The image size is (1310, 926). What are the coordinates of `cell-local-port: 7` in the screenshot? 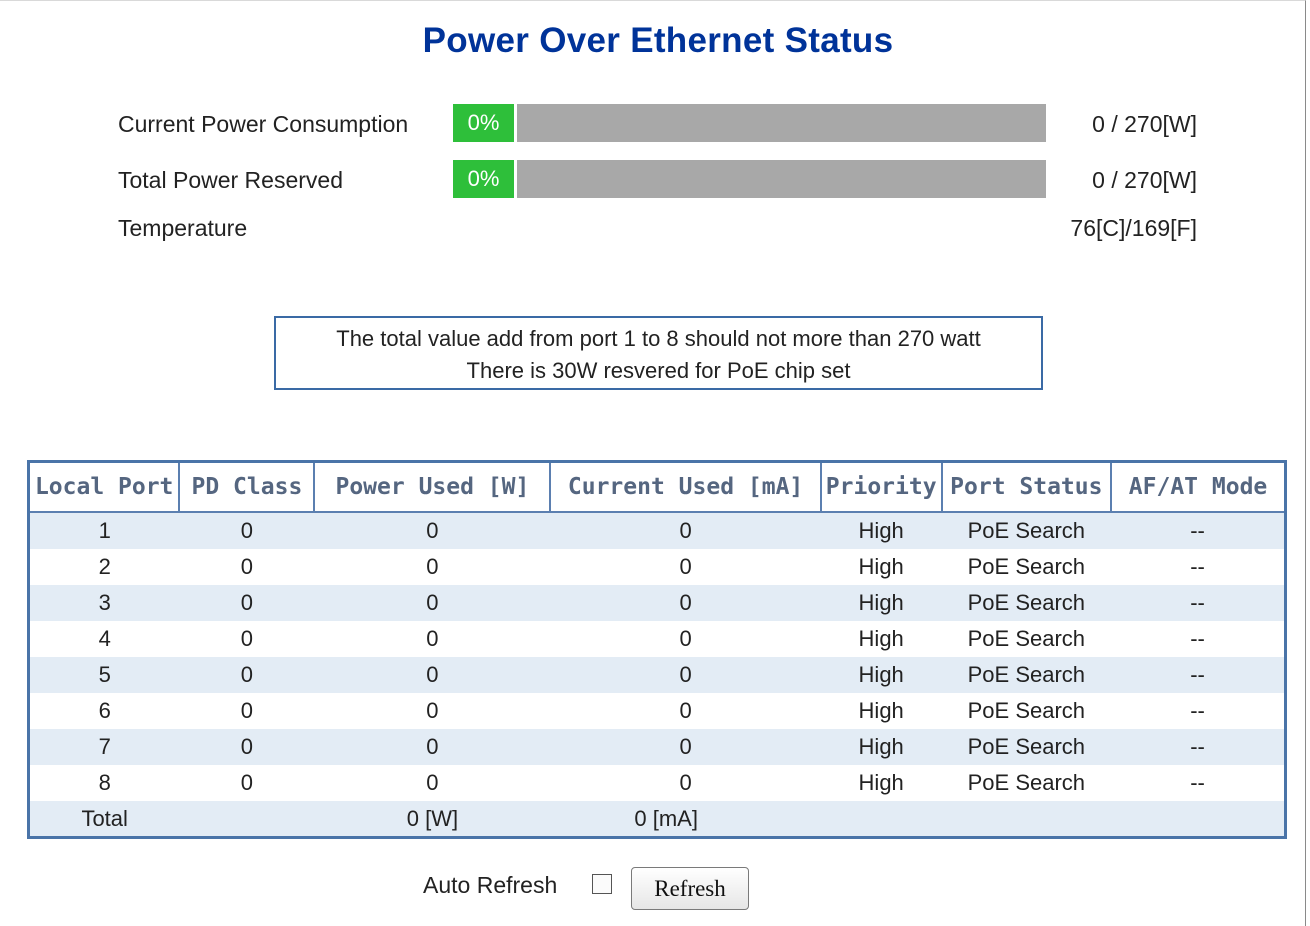 It's located at (104, 747).